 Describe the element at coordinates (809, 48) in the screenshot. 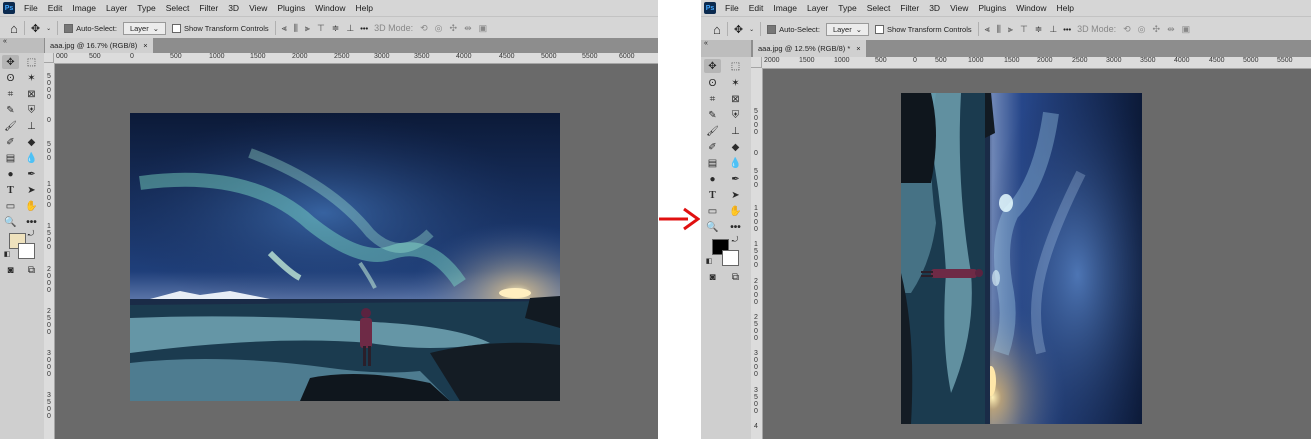

I see `document-tab: aaa.jpg @ 12.5% (RGB/8) * ×` at that location.